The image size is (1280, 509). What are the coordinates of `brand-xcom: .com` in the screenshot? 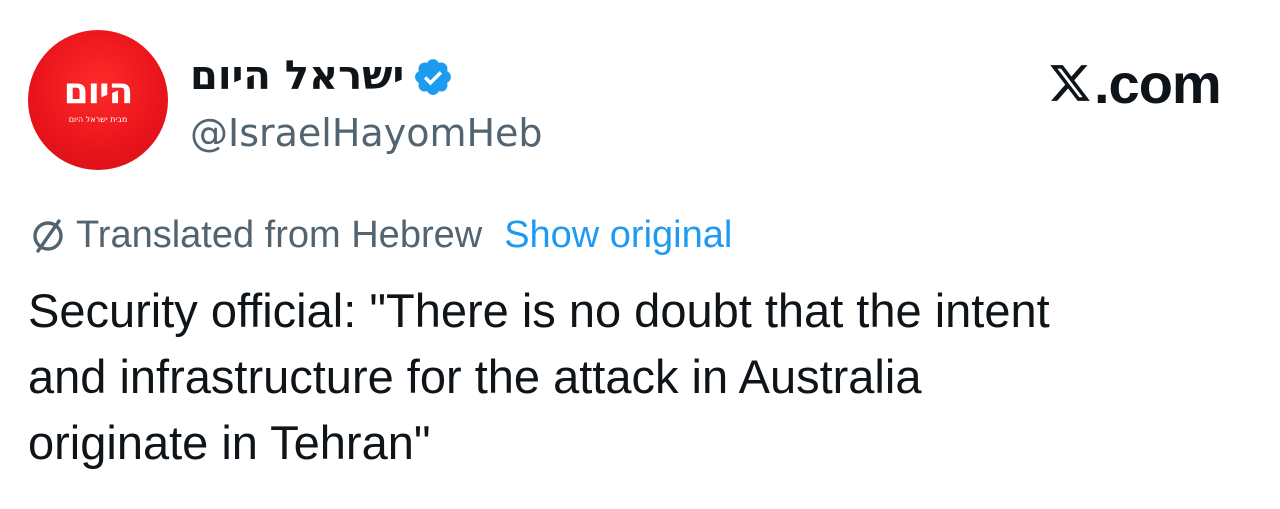 It's located at (1135, 83).